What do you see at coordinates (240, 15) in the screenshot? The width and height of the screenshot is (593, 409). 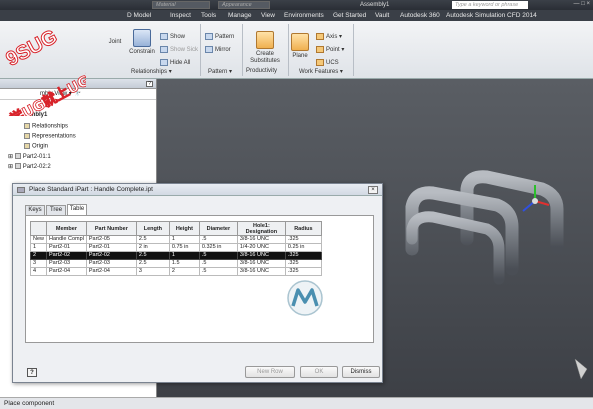 I see `tab-manage: Manage` at bounding box center [240, 15].